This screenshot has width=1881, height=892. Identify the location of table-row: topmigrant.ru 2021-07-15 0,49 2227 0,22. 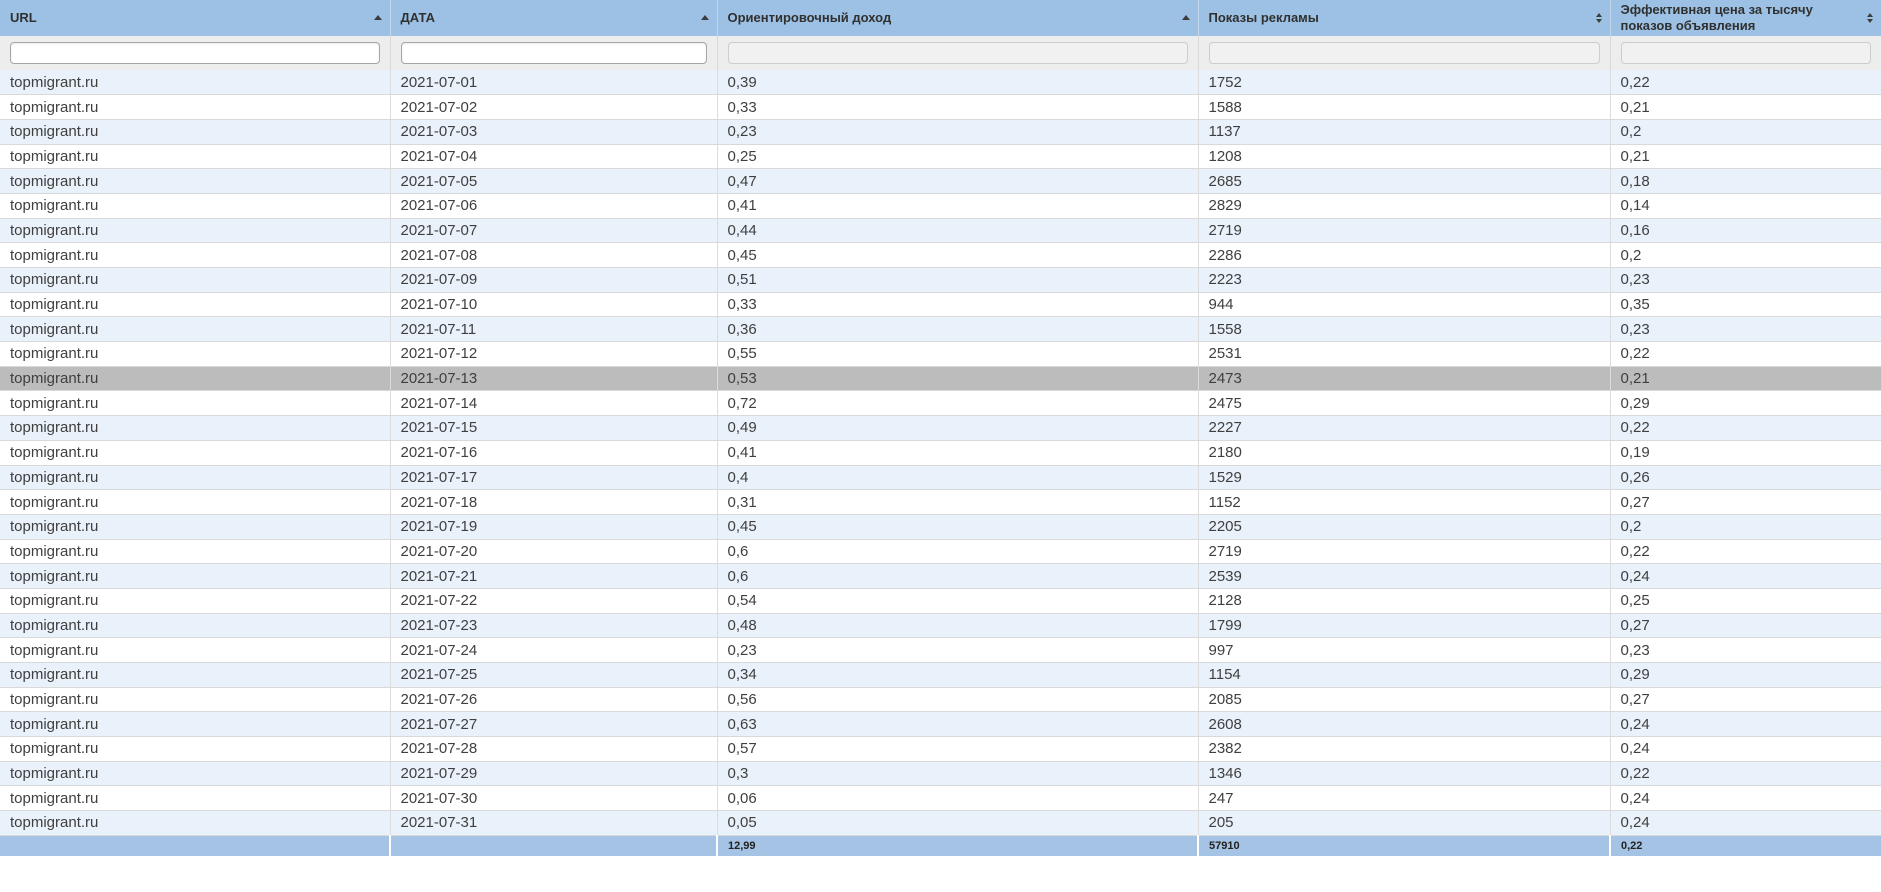
(940, 428).